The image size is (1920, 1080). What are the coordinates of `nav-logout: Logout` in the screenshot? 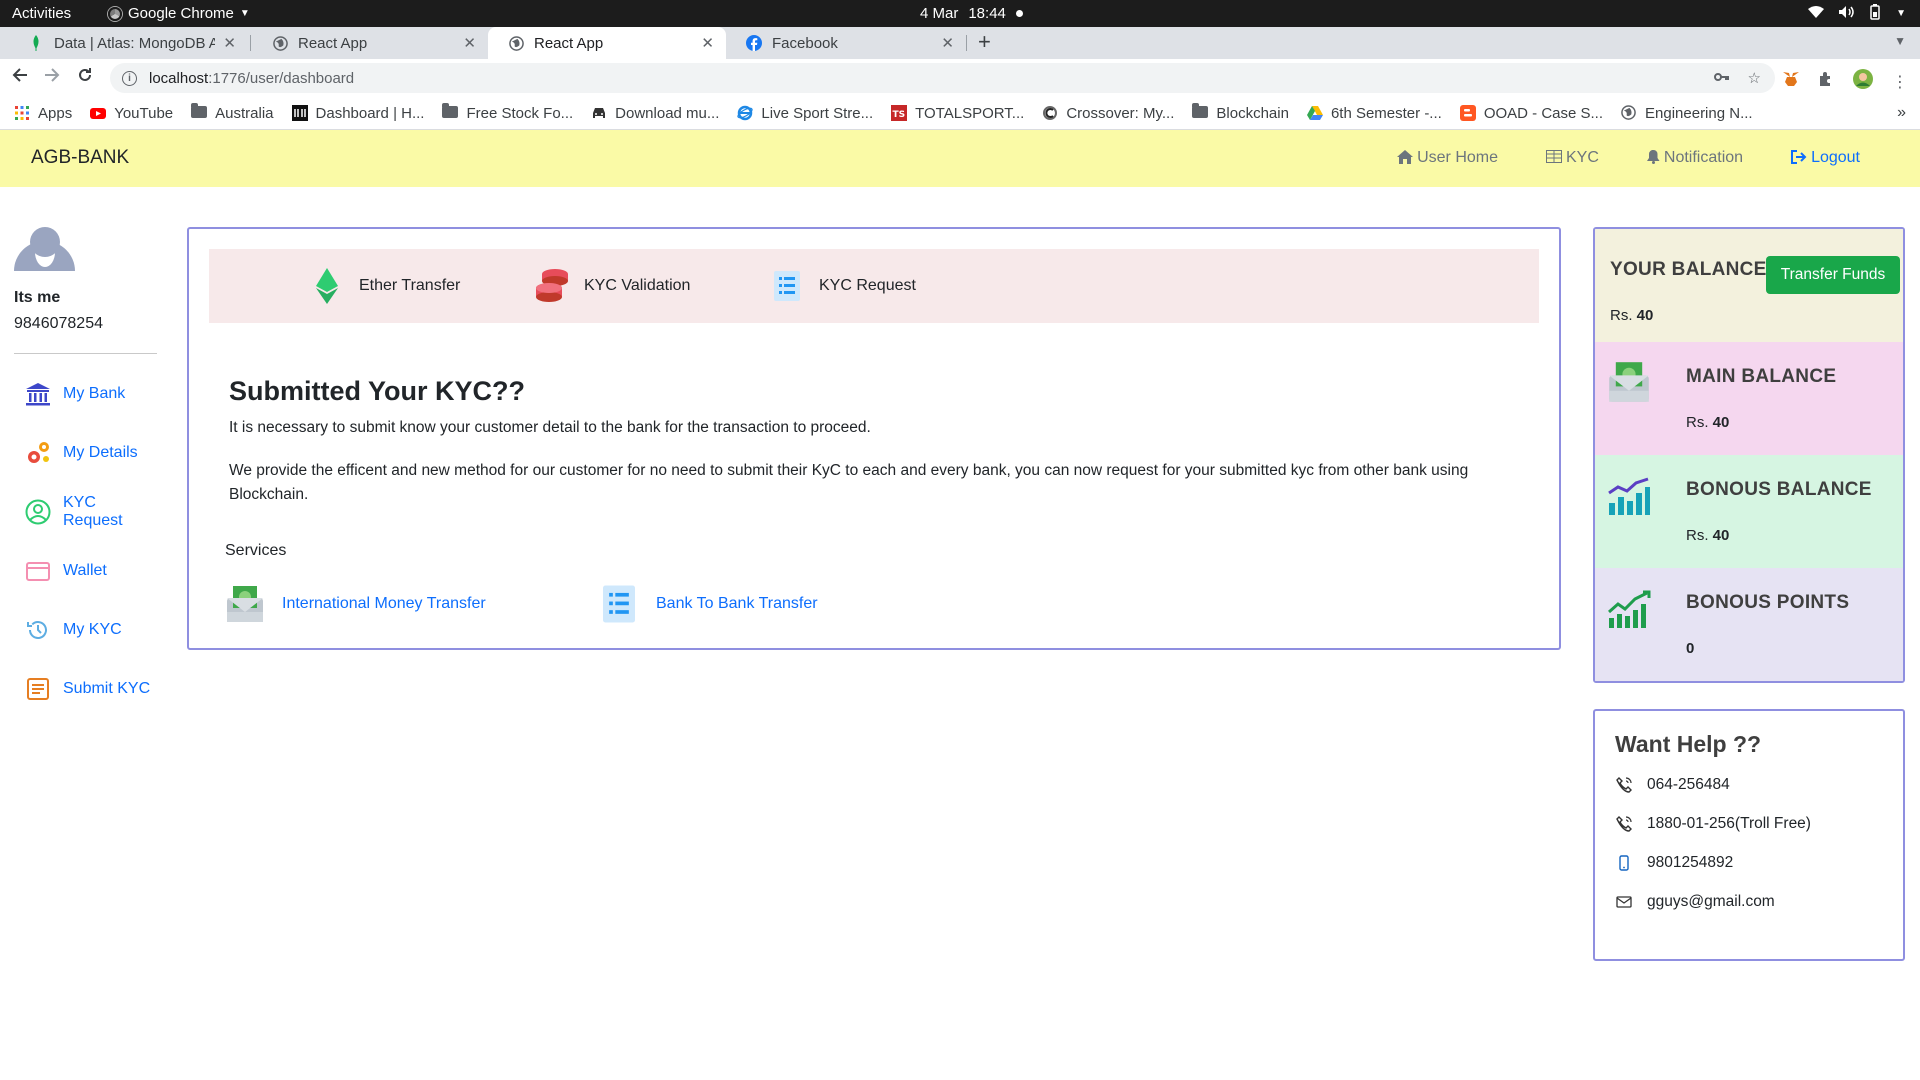 It's located at (1825, 158).